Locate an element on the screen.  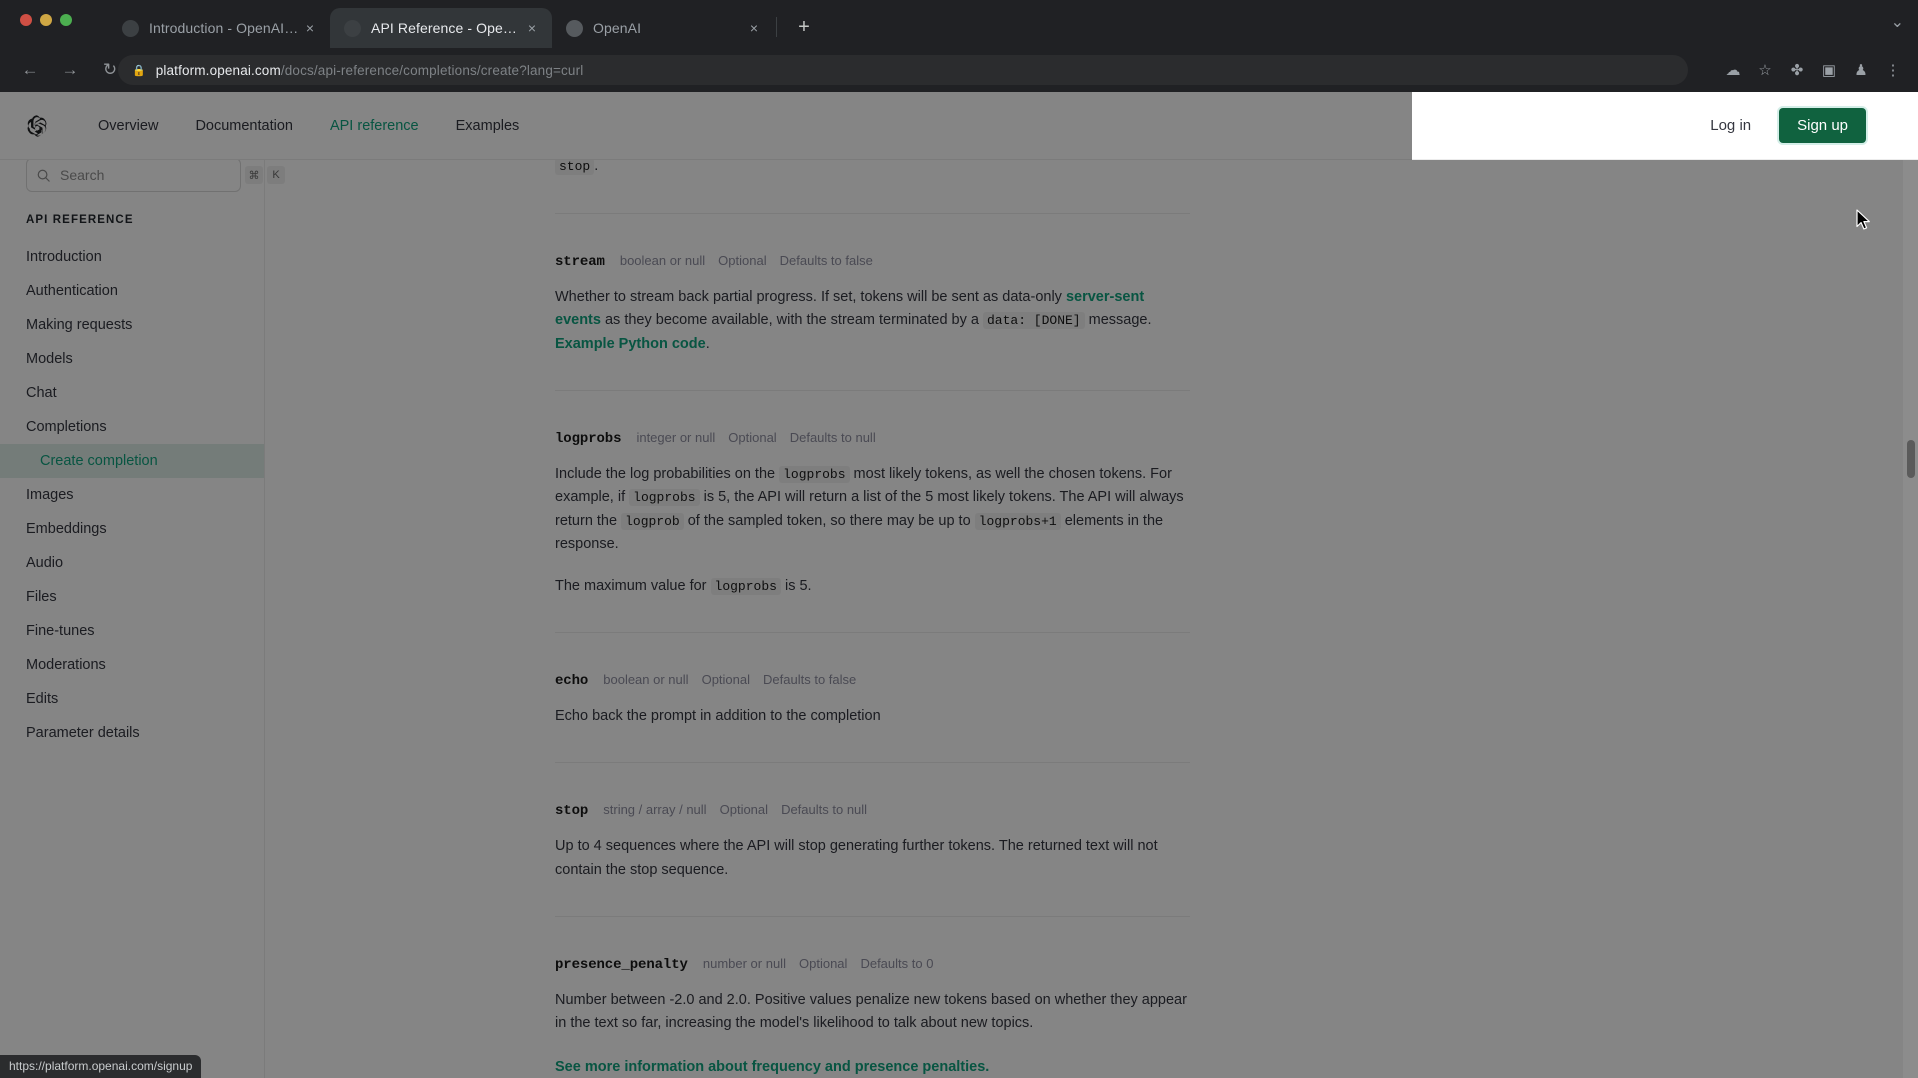
sidebar-item-files: Files is located at coordinates (132, 597).